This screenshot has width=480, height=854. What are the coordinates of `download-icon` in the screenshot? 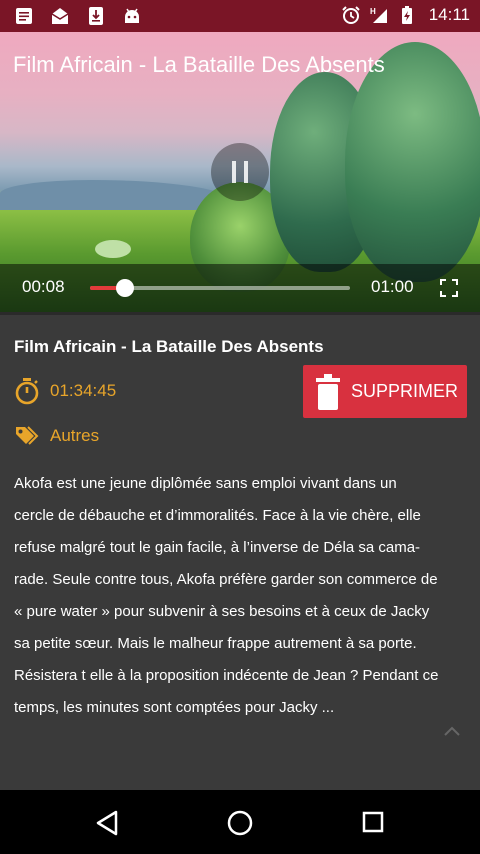 It's located at (96, 16).